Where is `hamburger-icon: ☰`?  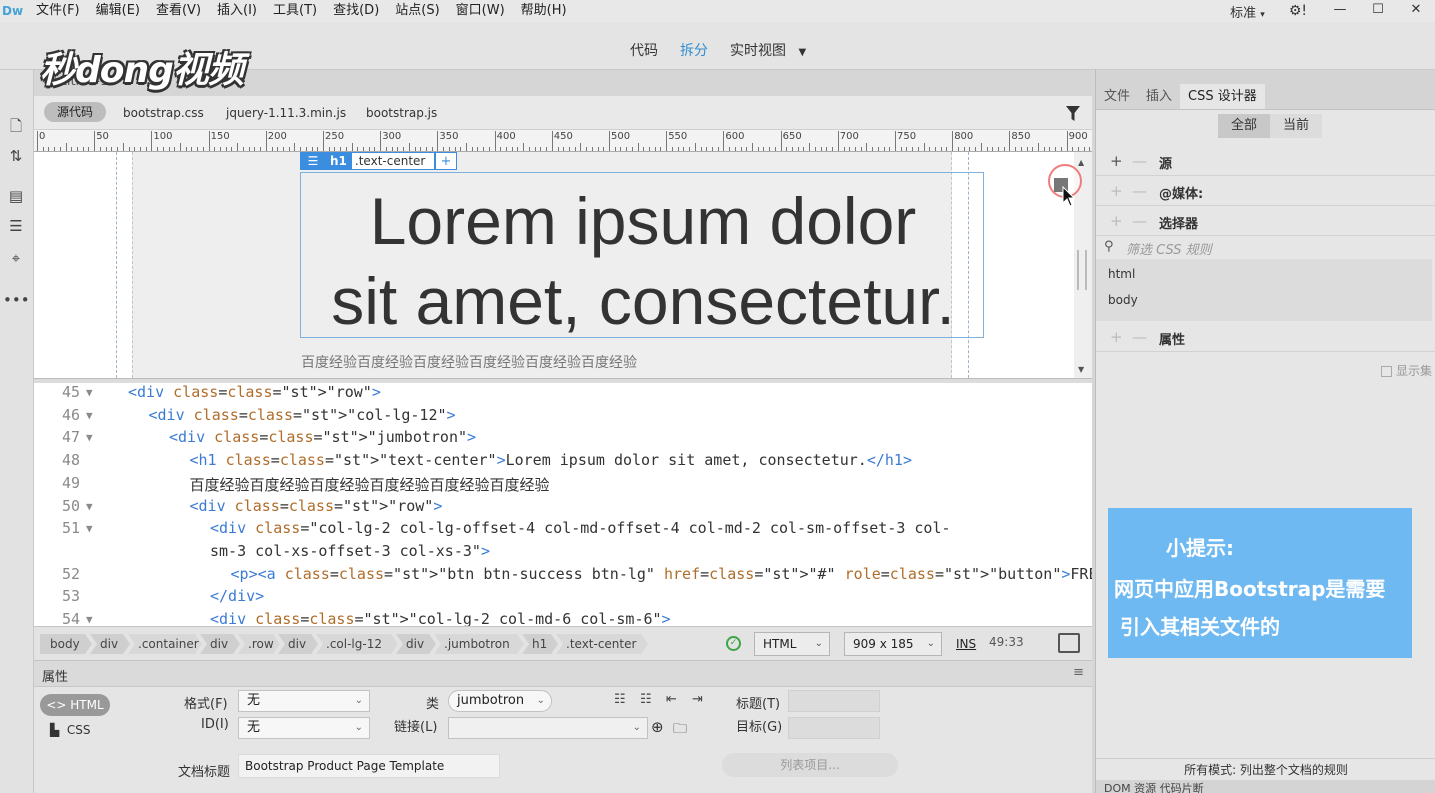
hamburger-icon: ☰ is located at coordinates (313, 161).